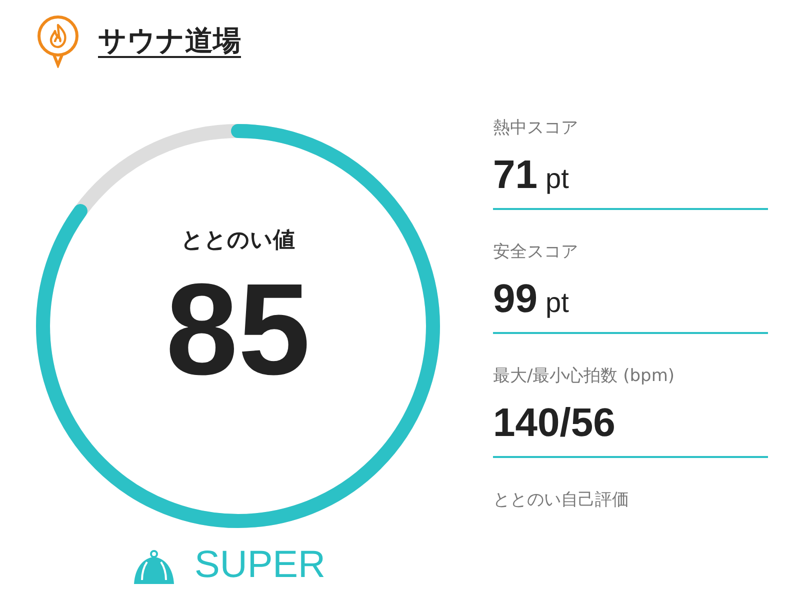 This screenshot has width=800, height=600. I want to click on metric-value: 140/56, so click(554, 423).